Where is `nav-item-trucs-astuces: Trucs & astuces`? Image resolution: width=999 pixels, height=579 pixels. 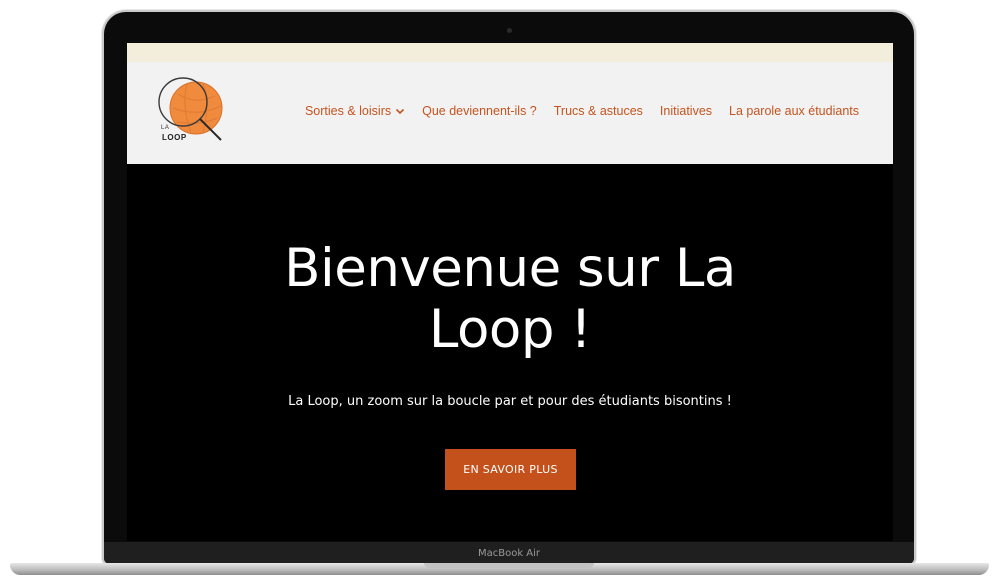 nav-item-trucs-astuces: Trucs & astuces is located at coordinates (598, 111).